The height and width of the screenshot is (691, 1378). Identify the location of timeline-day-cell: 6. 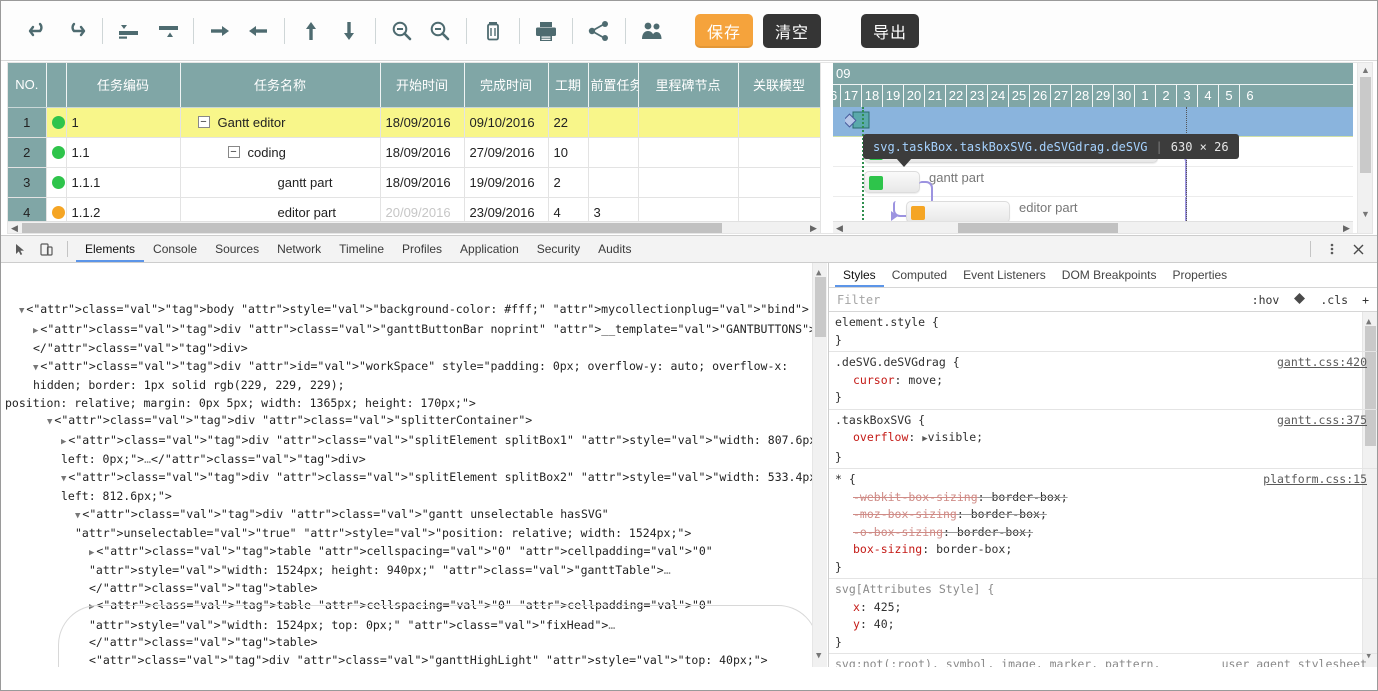
(1249, 96).